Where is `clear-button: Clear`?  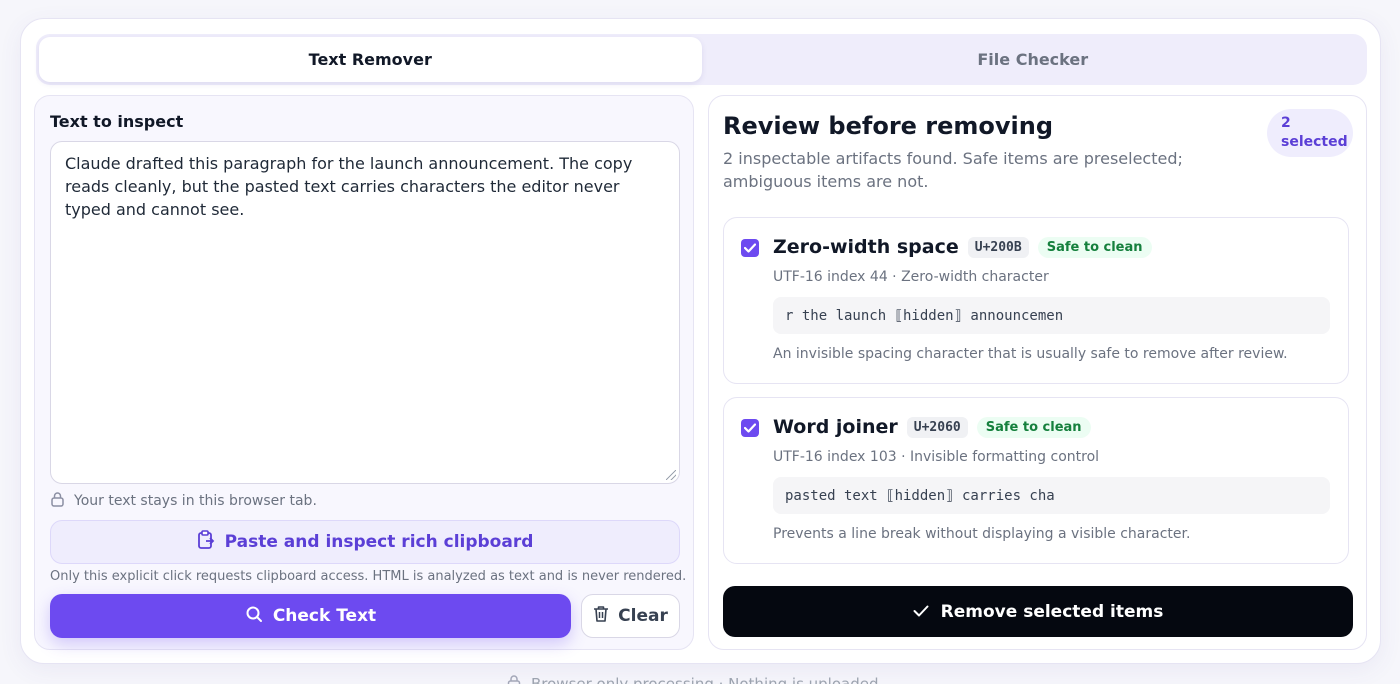
clear-button: Clear is located at coordinates (630, 616).